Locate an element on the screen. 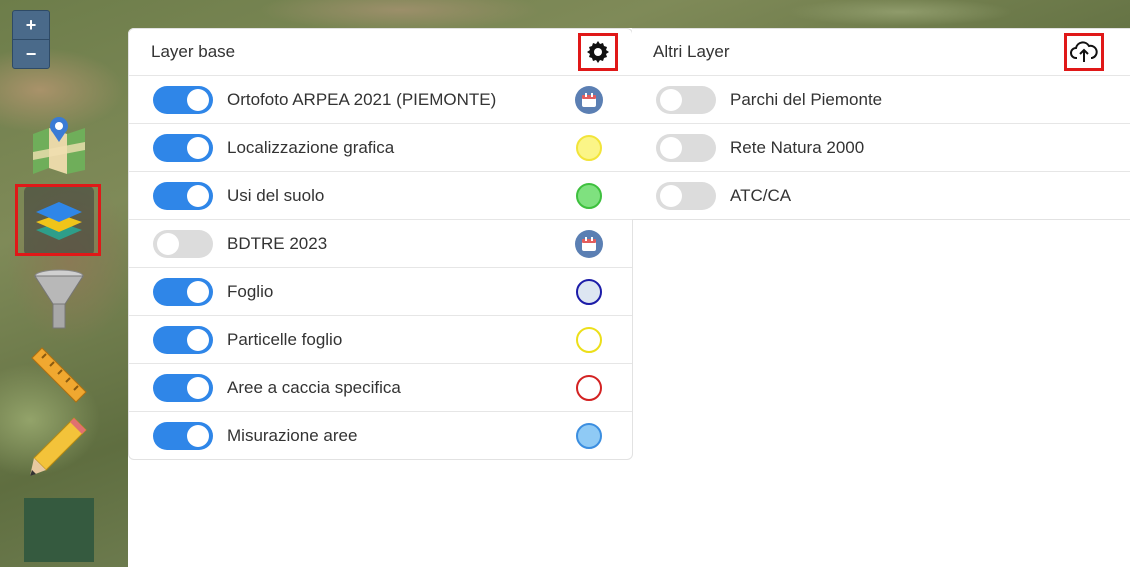  layer-row: BDTRE 2023 is located at coordinates (380, 244).